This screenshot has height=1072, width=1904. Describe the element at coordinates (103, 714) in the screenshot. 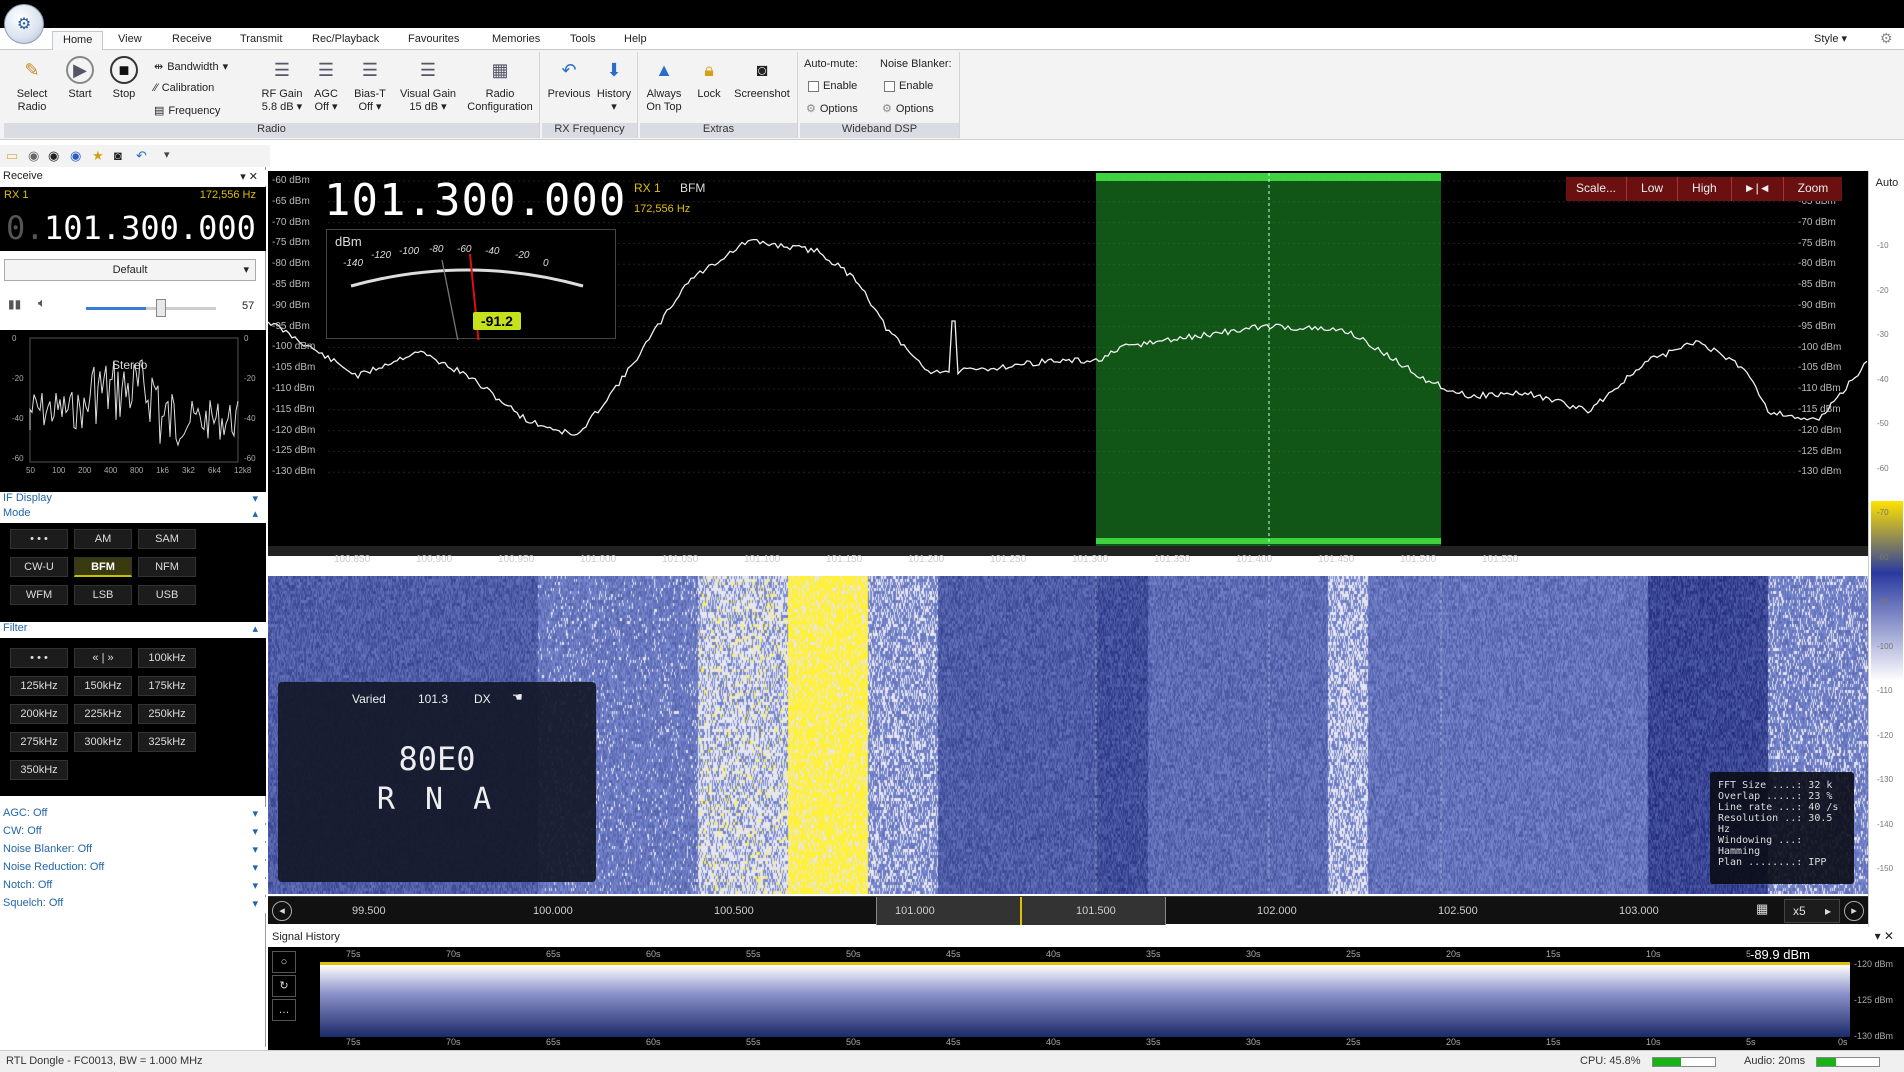

I see `filter-225khz-button: 225kHz` at that location.